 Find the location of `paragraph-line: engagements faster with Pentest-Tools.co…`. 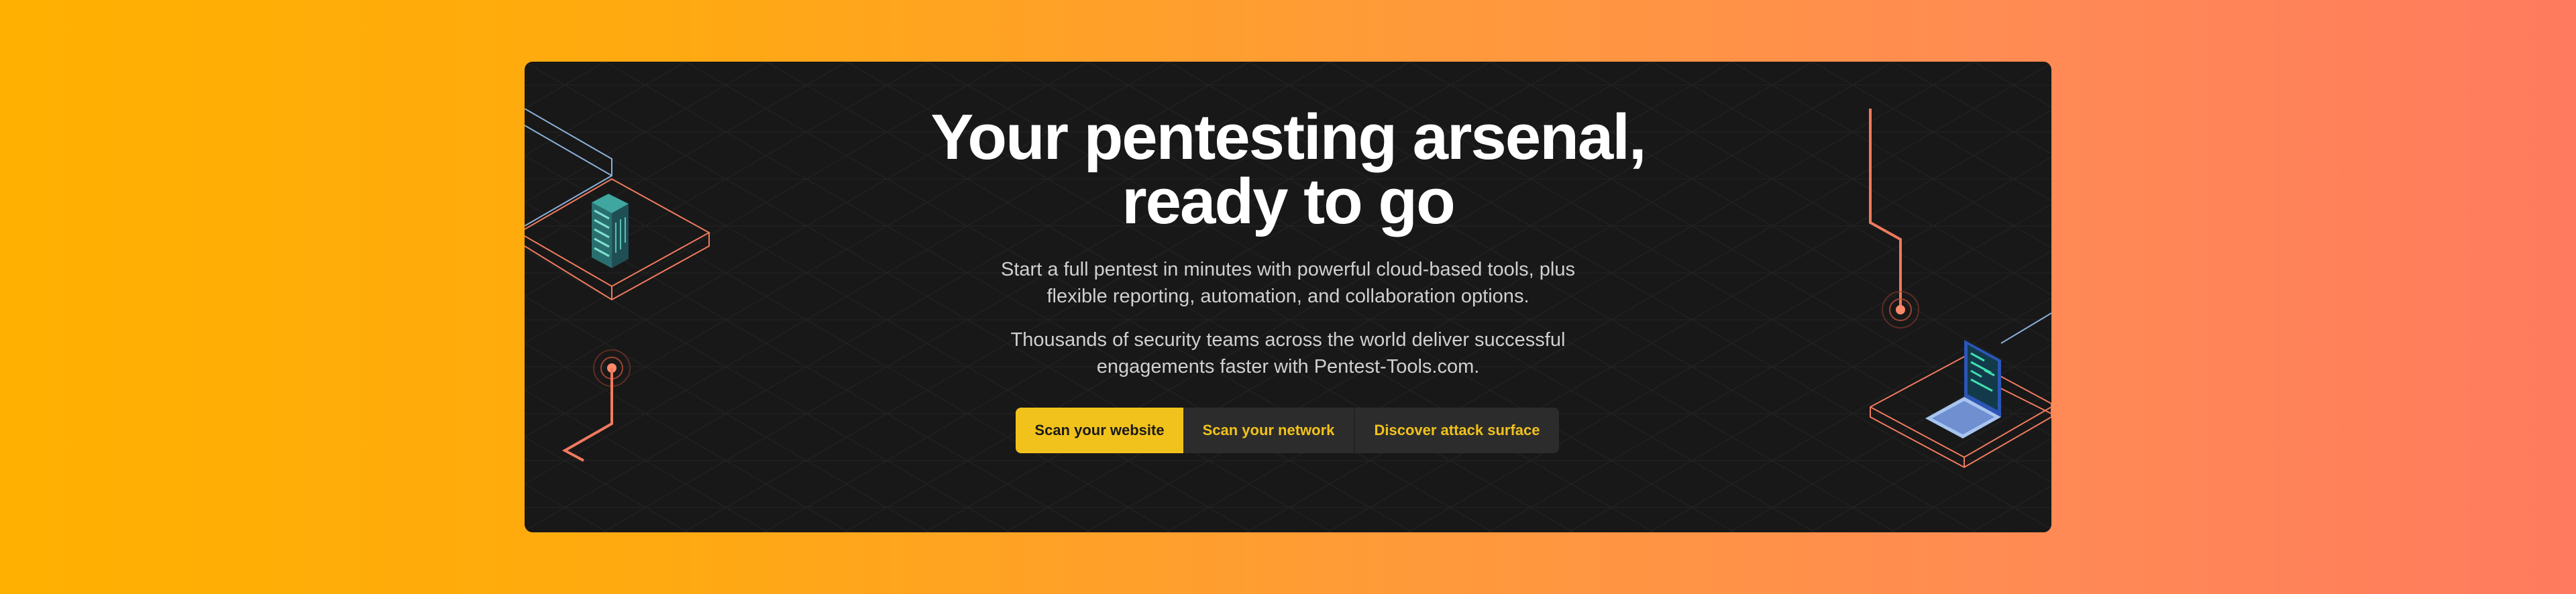

paragraph-line: engagements faster with Pentest-Tools.co… is located at coordinates (1288, 366).